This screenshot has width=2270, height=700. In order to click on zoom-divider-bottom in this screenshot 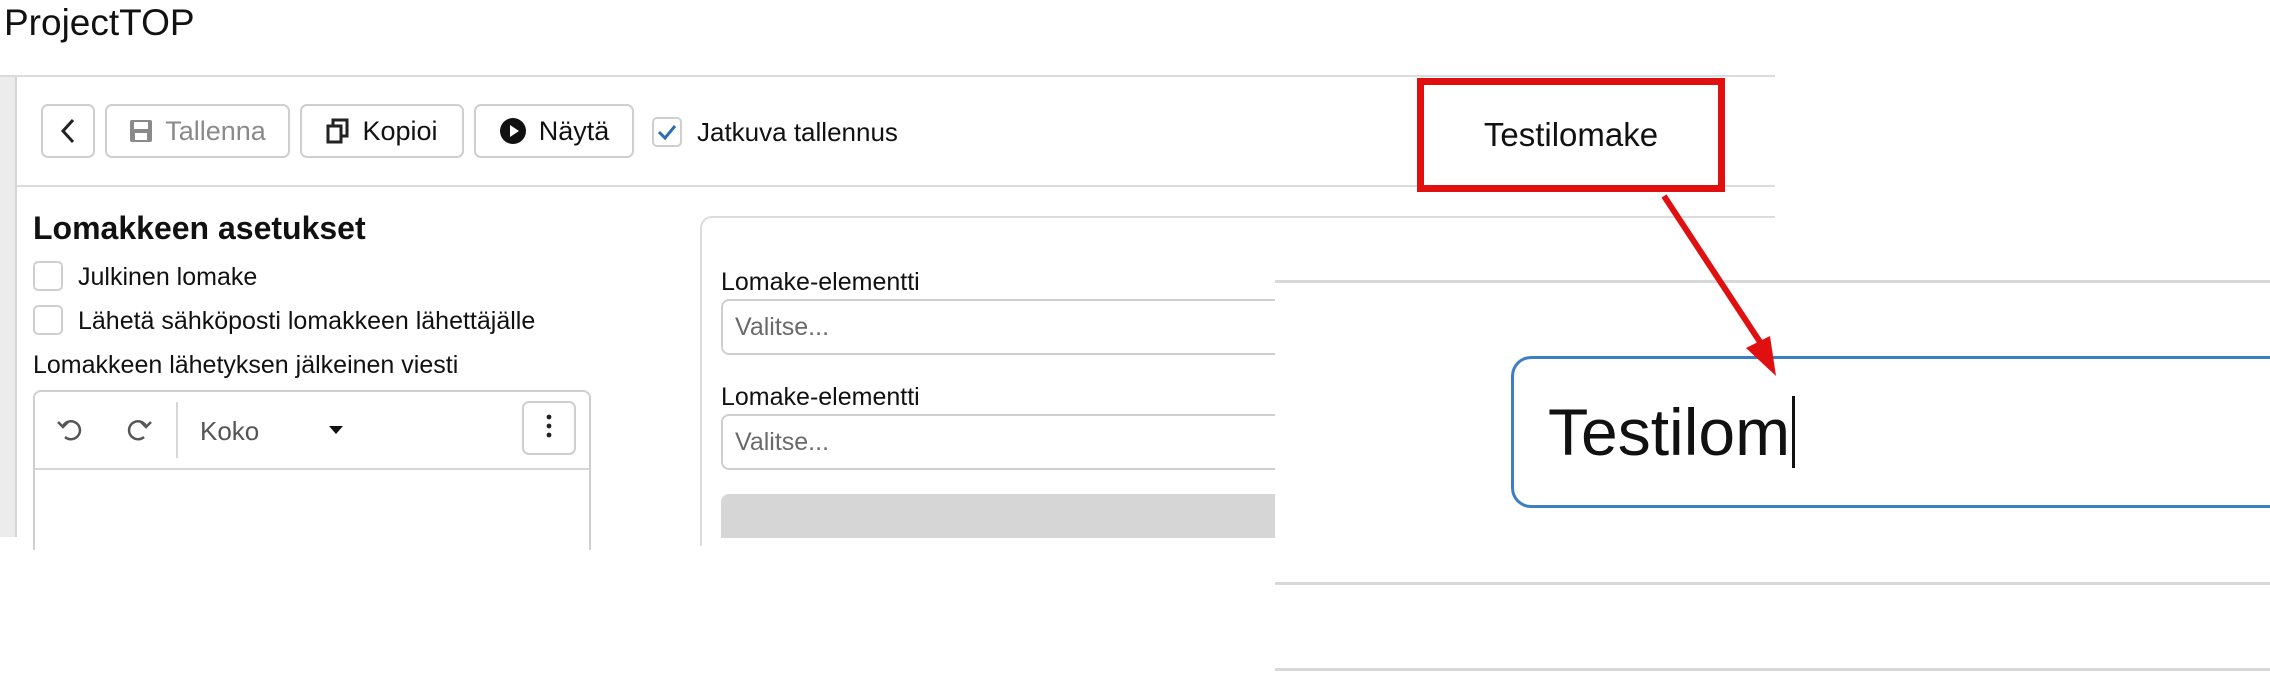, I will do `click(1772, 669)`.